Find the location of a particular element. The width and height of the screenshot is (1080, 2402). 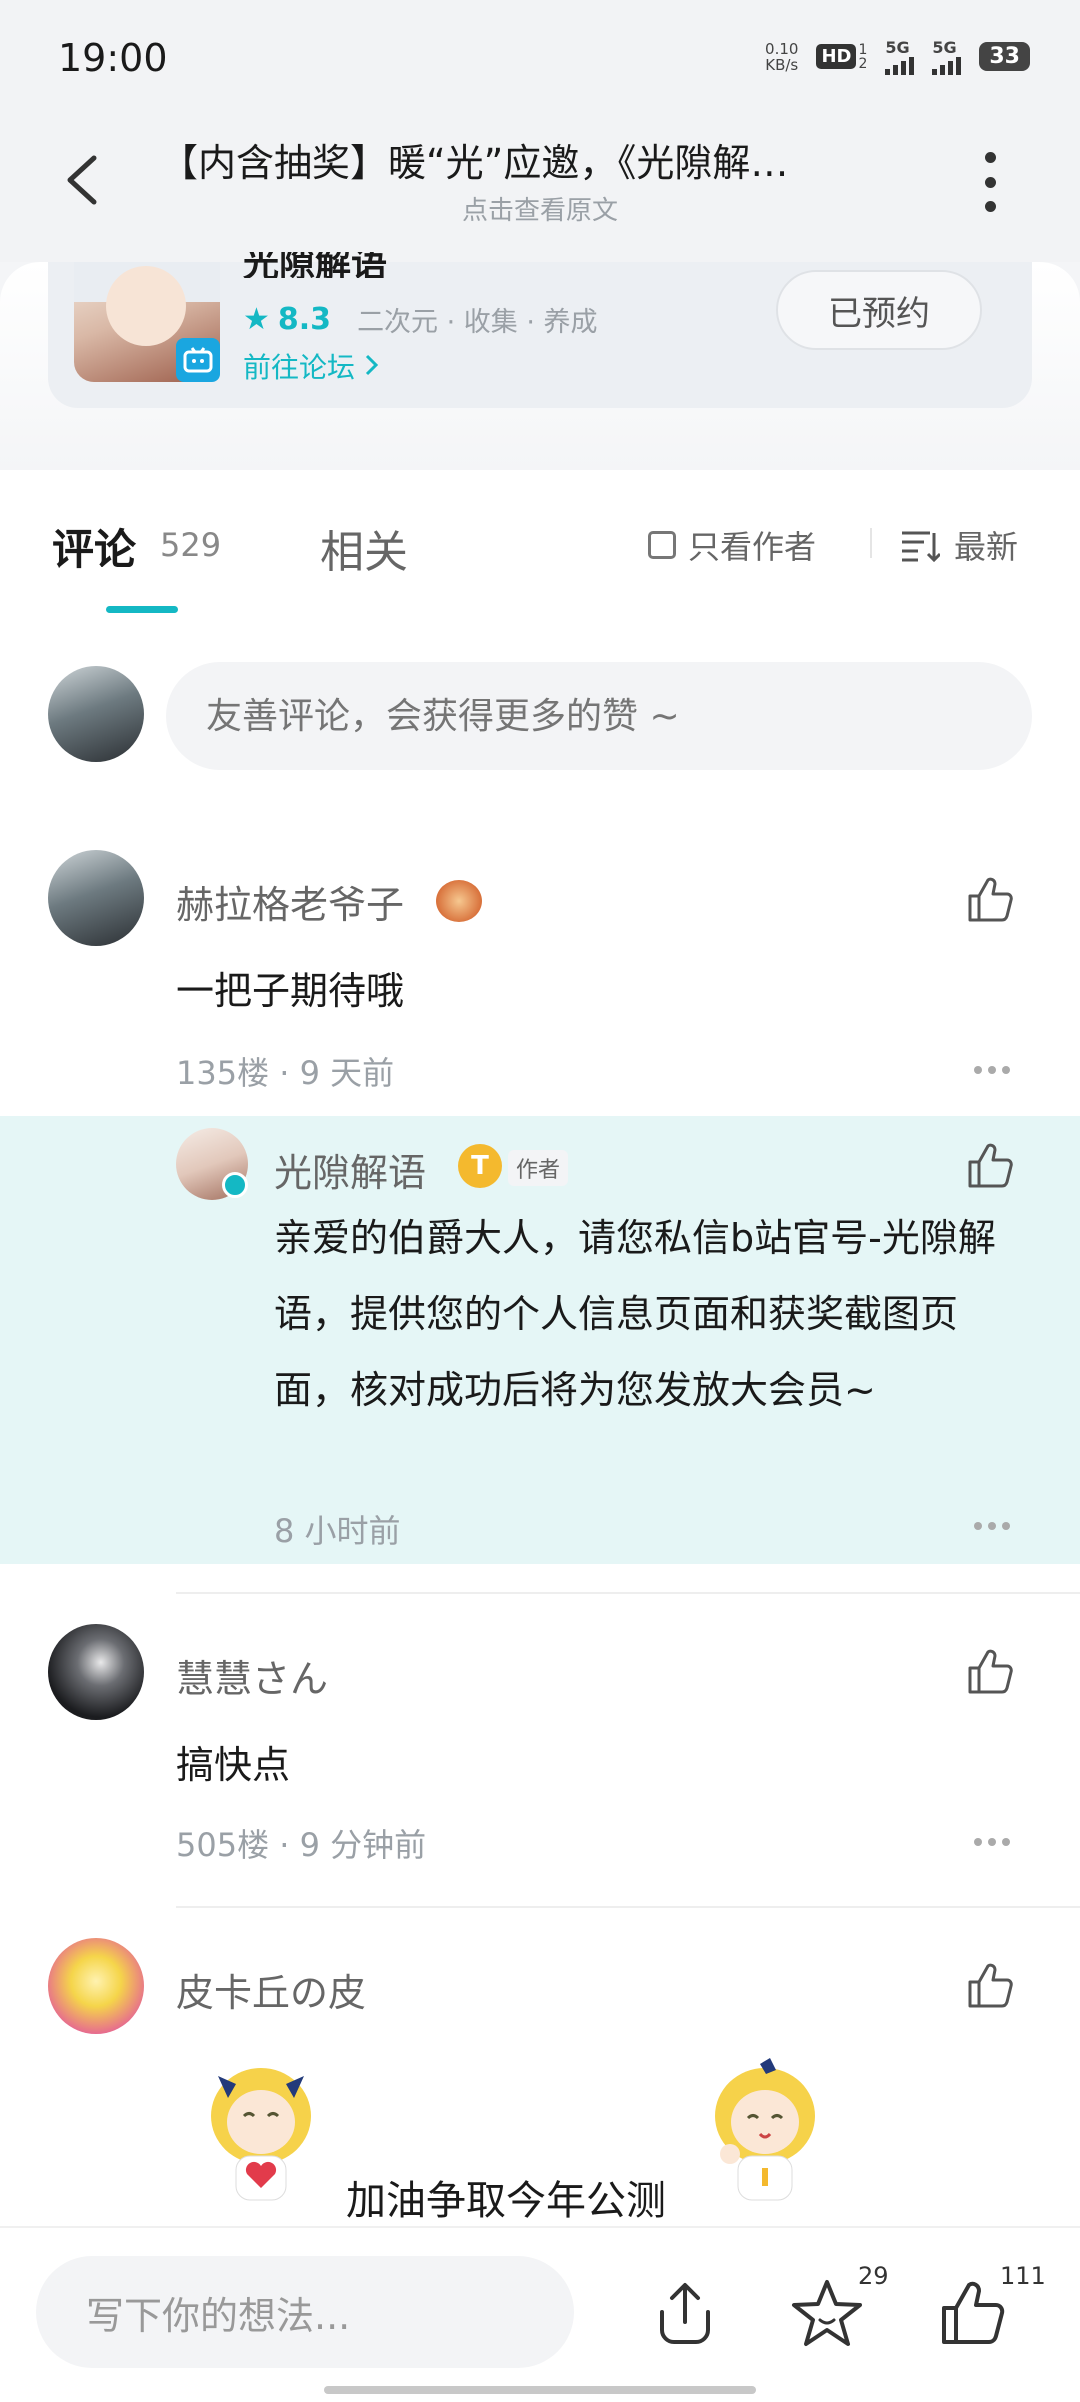

badge-icon is located at coordinates (459, 901).